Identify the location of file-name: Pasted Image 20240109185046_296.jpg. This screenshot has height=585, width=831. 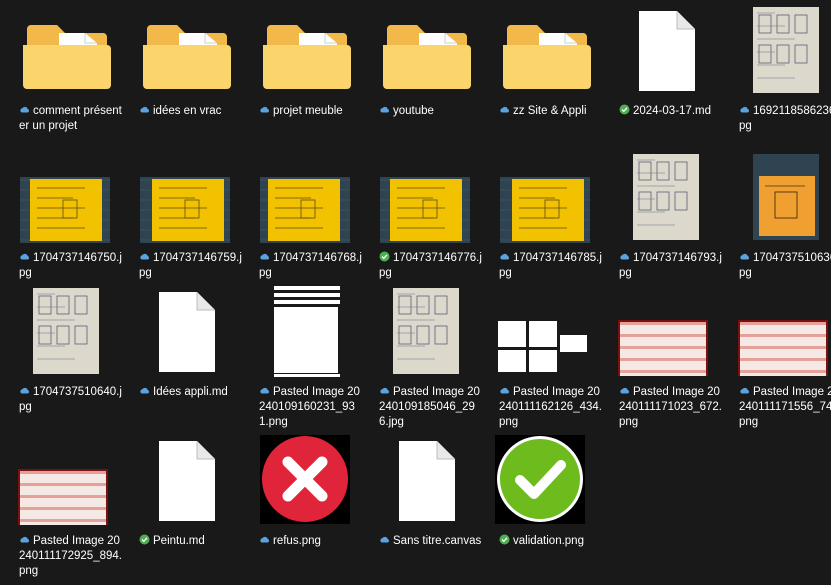
(431, 407).